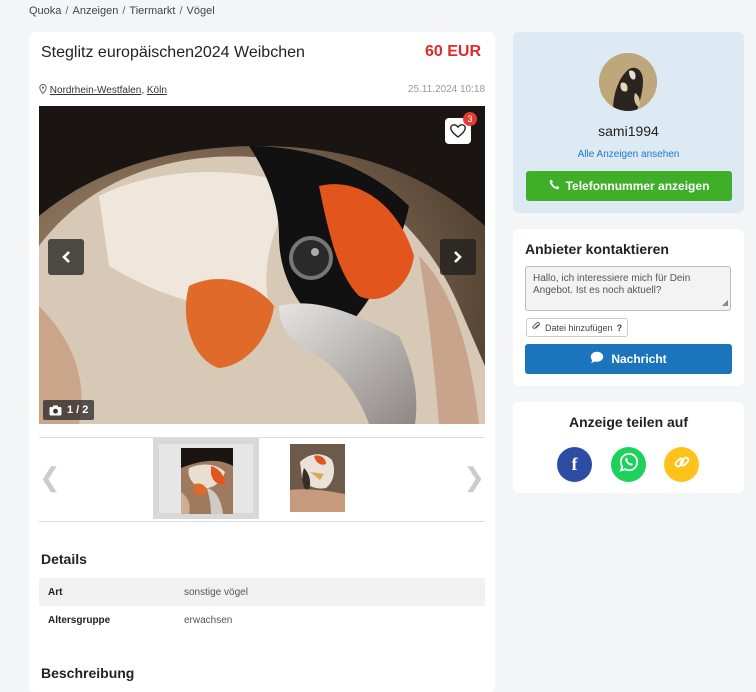  What do you see at coordinates (597, 359) in the screenshot?
I see `chat-bubble-icon` at bounding box center [597, 359].